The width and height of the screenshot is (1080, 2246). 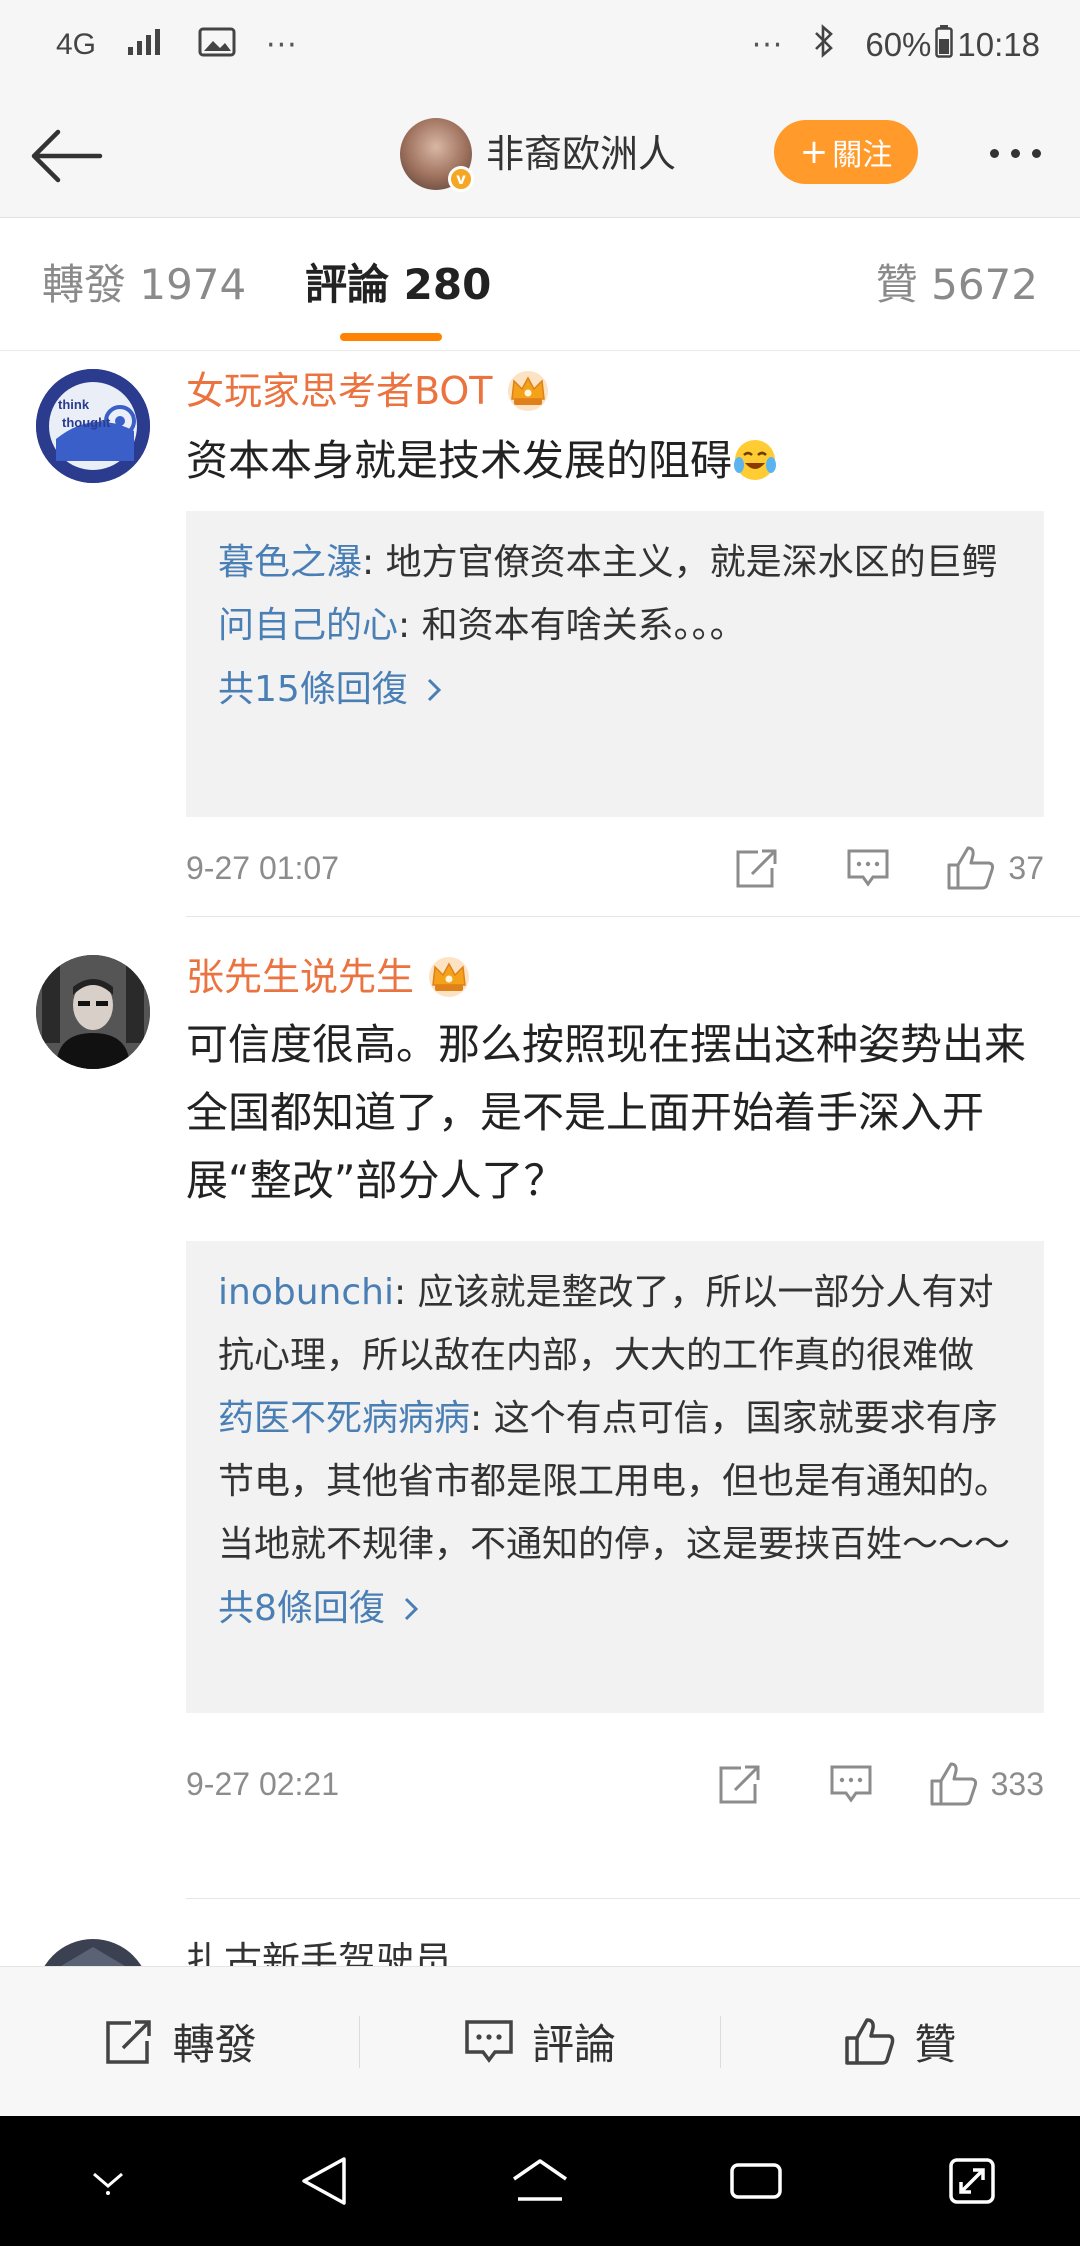 I want to click on bottom-action-bar: 轉發 評論 贊, so click(x=540, y=2041).